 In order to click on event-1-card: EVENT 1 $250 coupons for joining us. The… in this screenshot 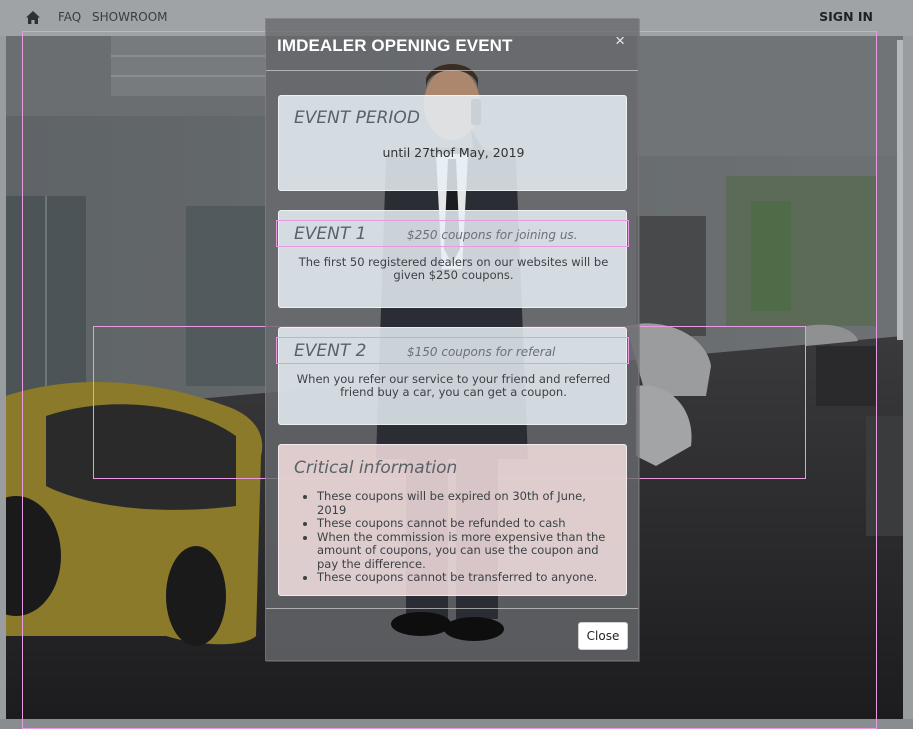, I will do `click(452, 259)`.